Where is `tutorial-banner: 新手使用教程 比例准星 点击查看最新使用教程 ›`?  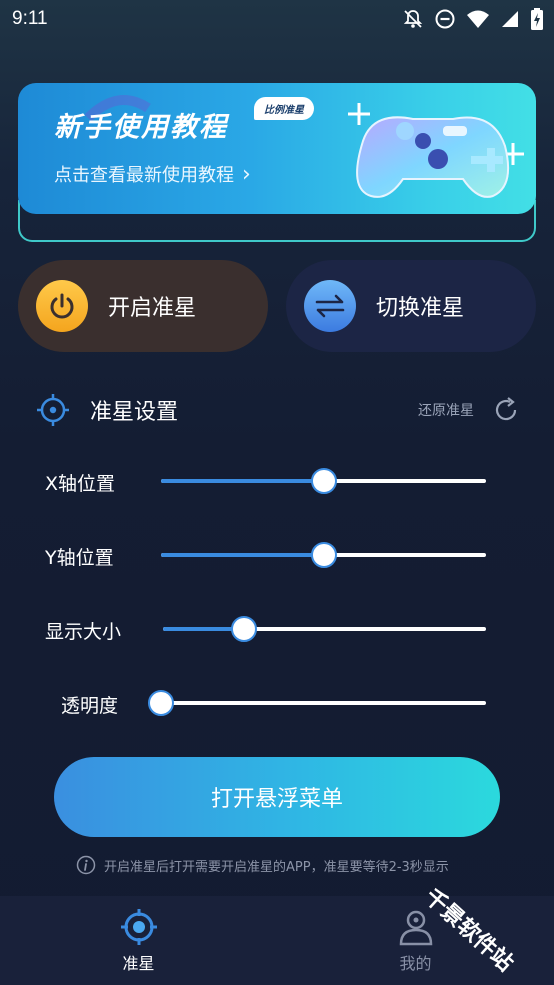 tutorial-banner: 新手使用教程 比例准星 点击查看最新使用教程 › is located at coordinates (277, 148).